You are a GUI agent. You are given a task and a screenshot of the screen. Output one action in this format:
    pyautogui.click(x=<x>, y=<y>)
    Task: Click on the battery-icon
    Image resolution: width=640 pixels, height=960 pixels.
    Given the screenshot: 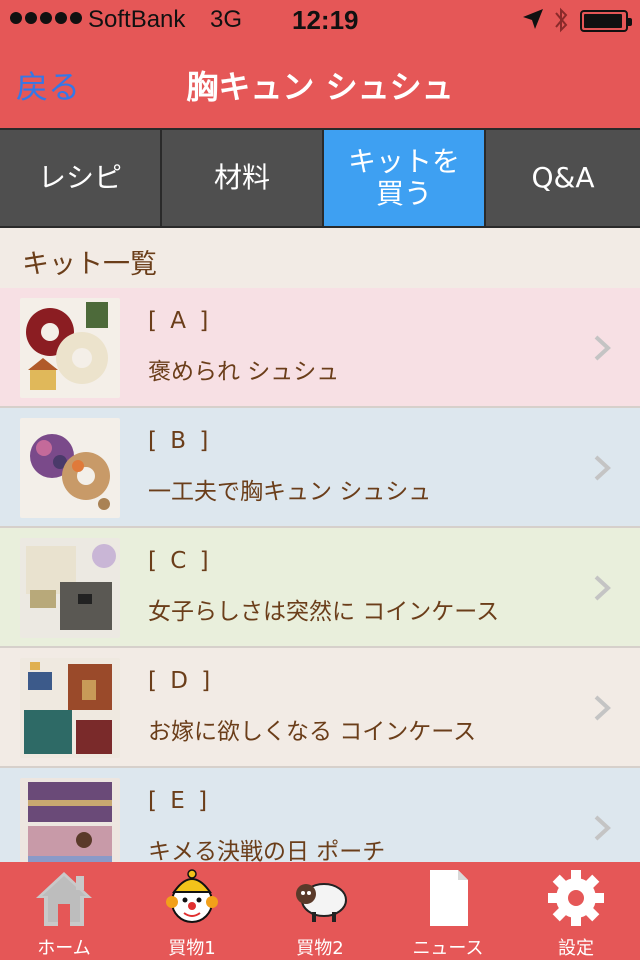 What is the action you would take?
    pyautogui.click(x=606, y=21)
    